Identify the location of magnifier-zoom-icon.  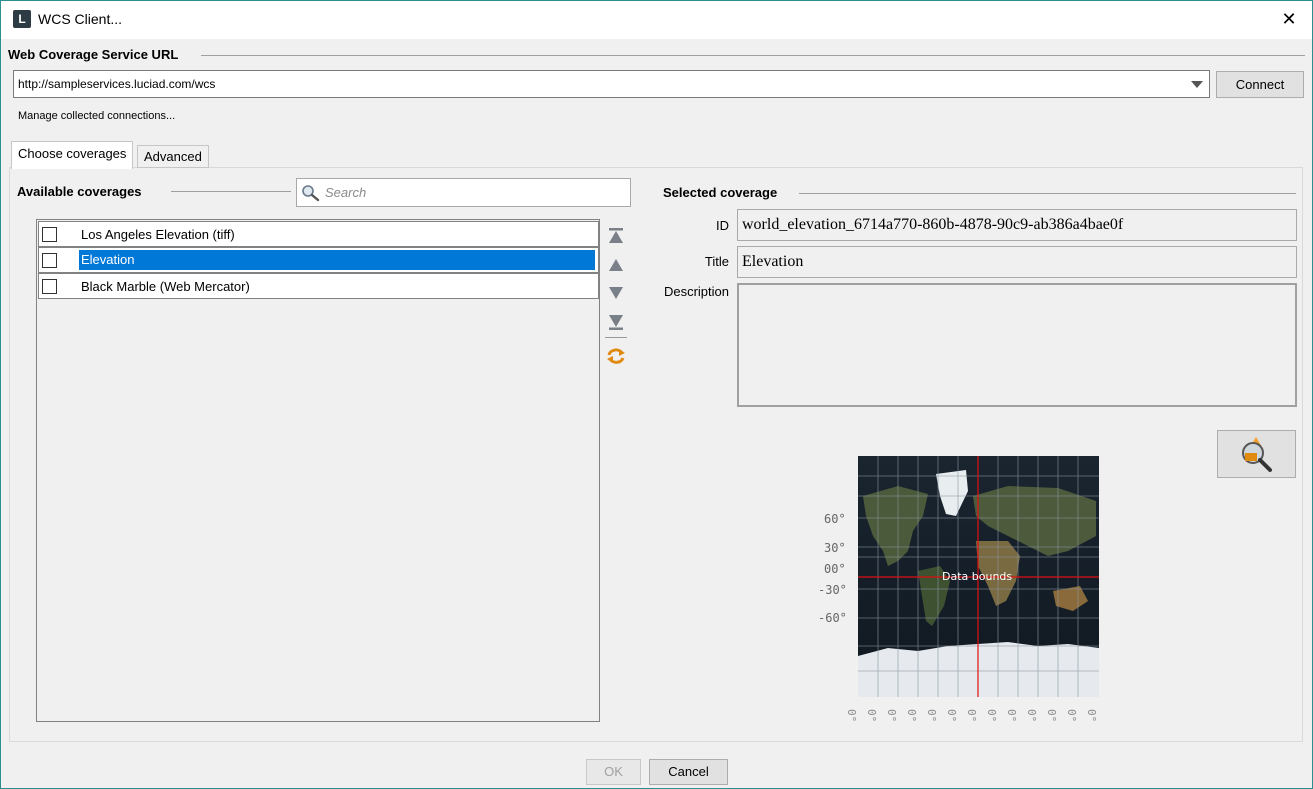
(1257, 454).